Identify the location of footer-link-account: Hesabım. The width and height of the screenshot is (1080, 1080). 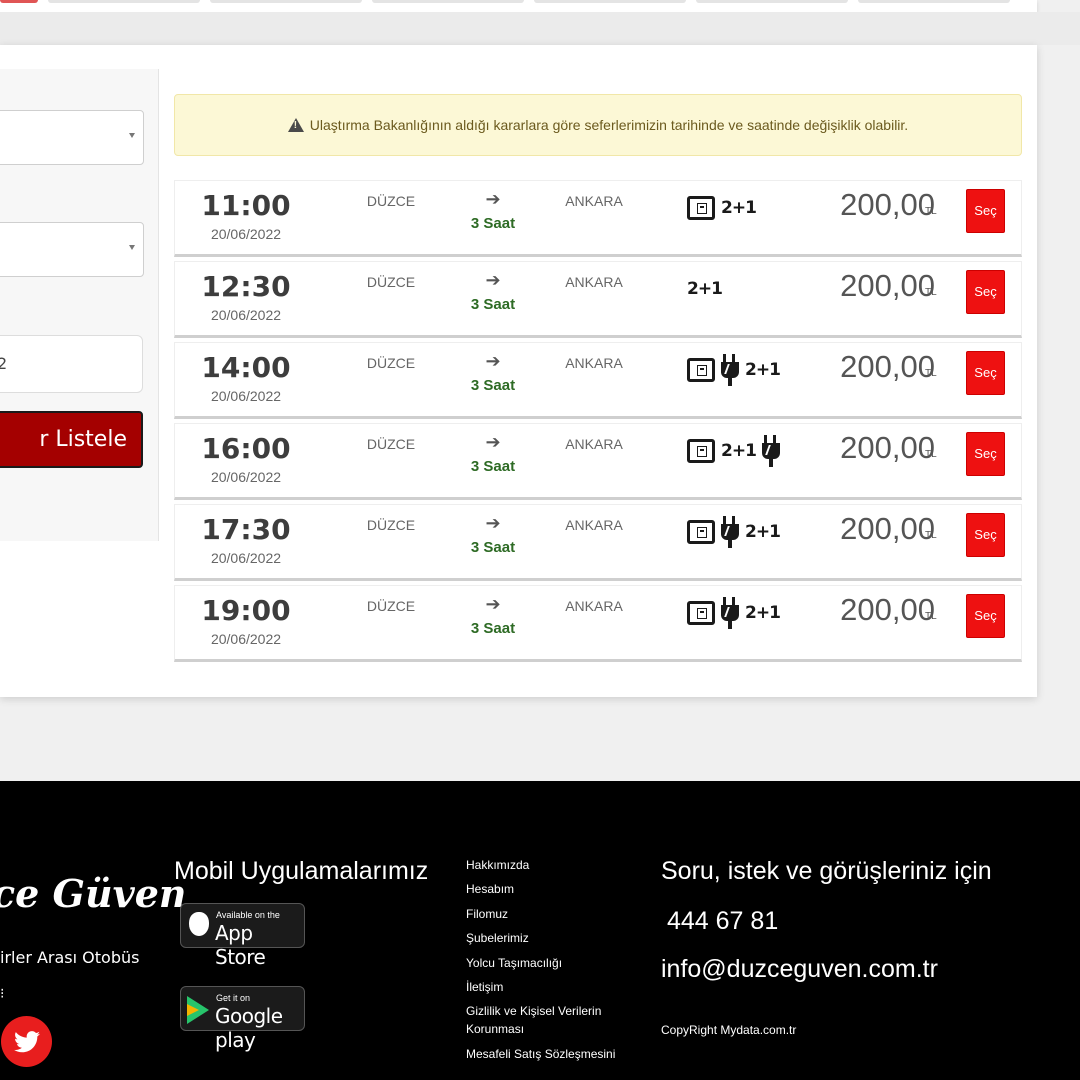
(551, 889).